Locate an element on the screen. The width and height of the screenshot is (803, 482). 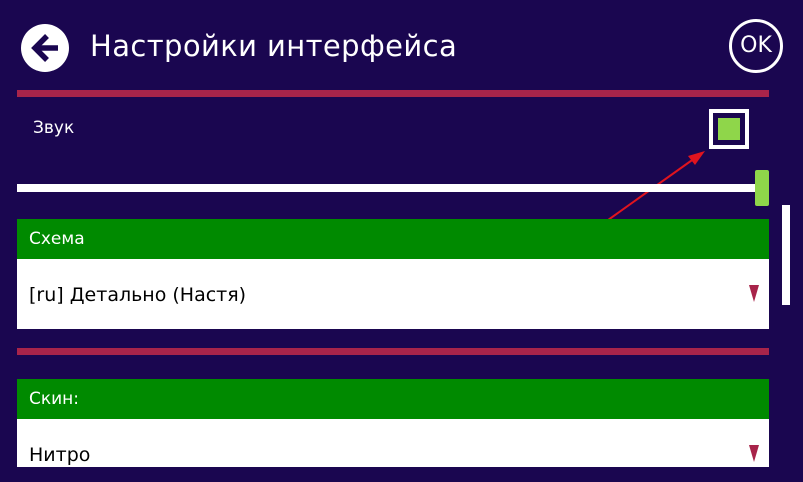
skin-select: Нитро is located at coordinates (393, 443).